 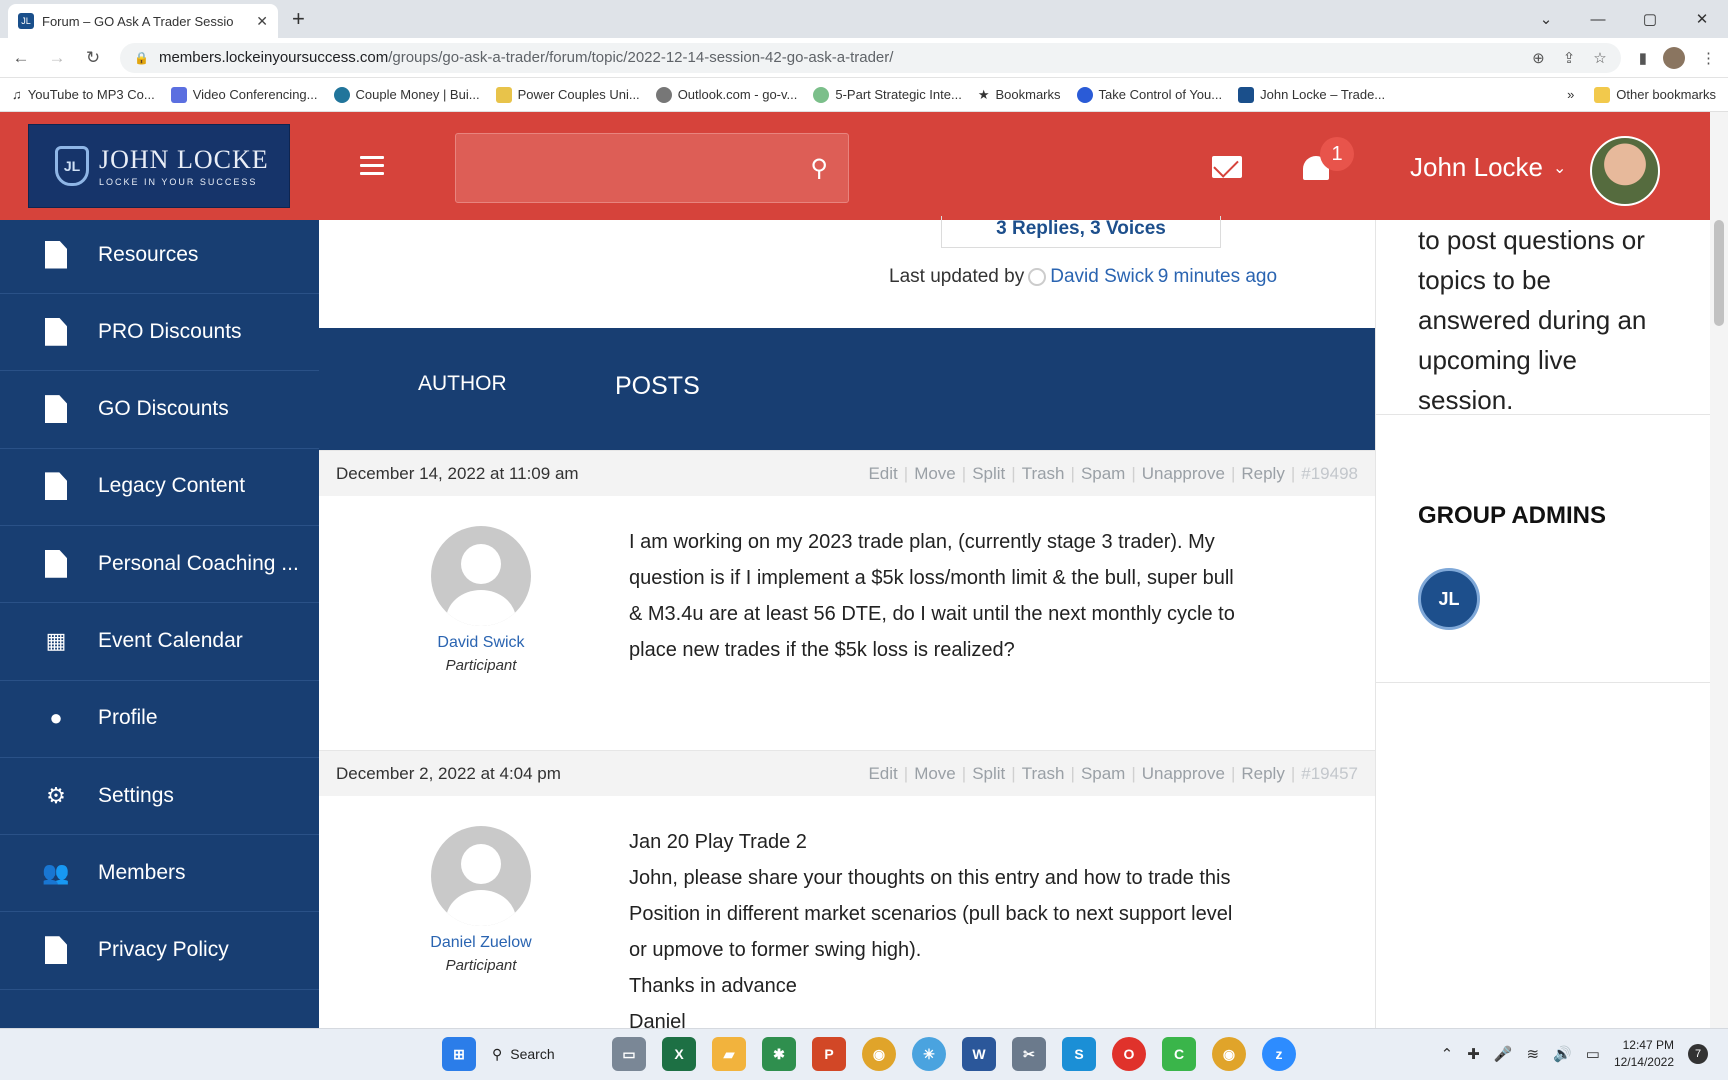 What do you see at coordinates (159, 719) in the screenshot?
I see `sidebar-item: ● Profile` at bounding box center [159, 719].